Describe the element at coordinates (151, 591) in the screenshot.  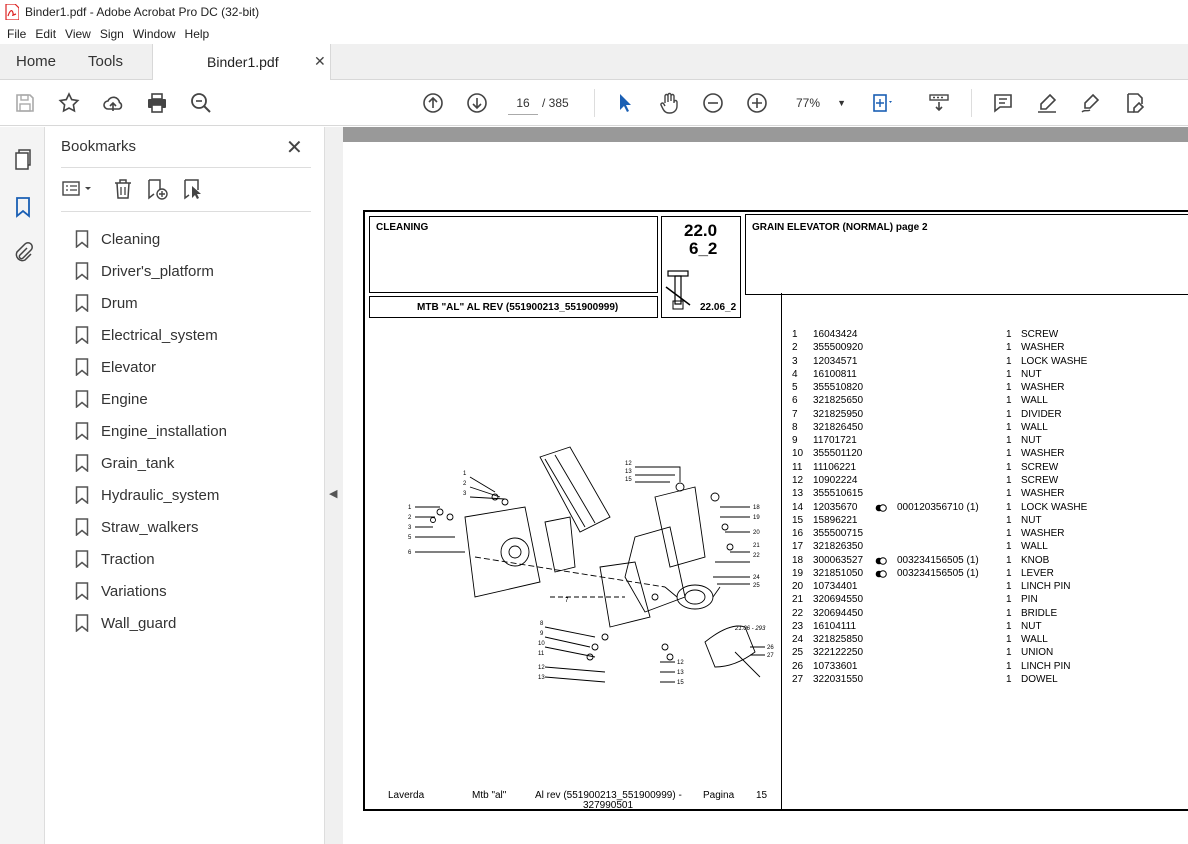
I see `bookmark-item: Variations` at that location.